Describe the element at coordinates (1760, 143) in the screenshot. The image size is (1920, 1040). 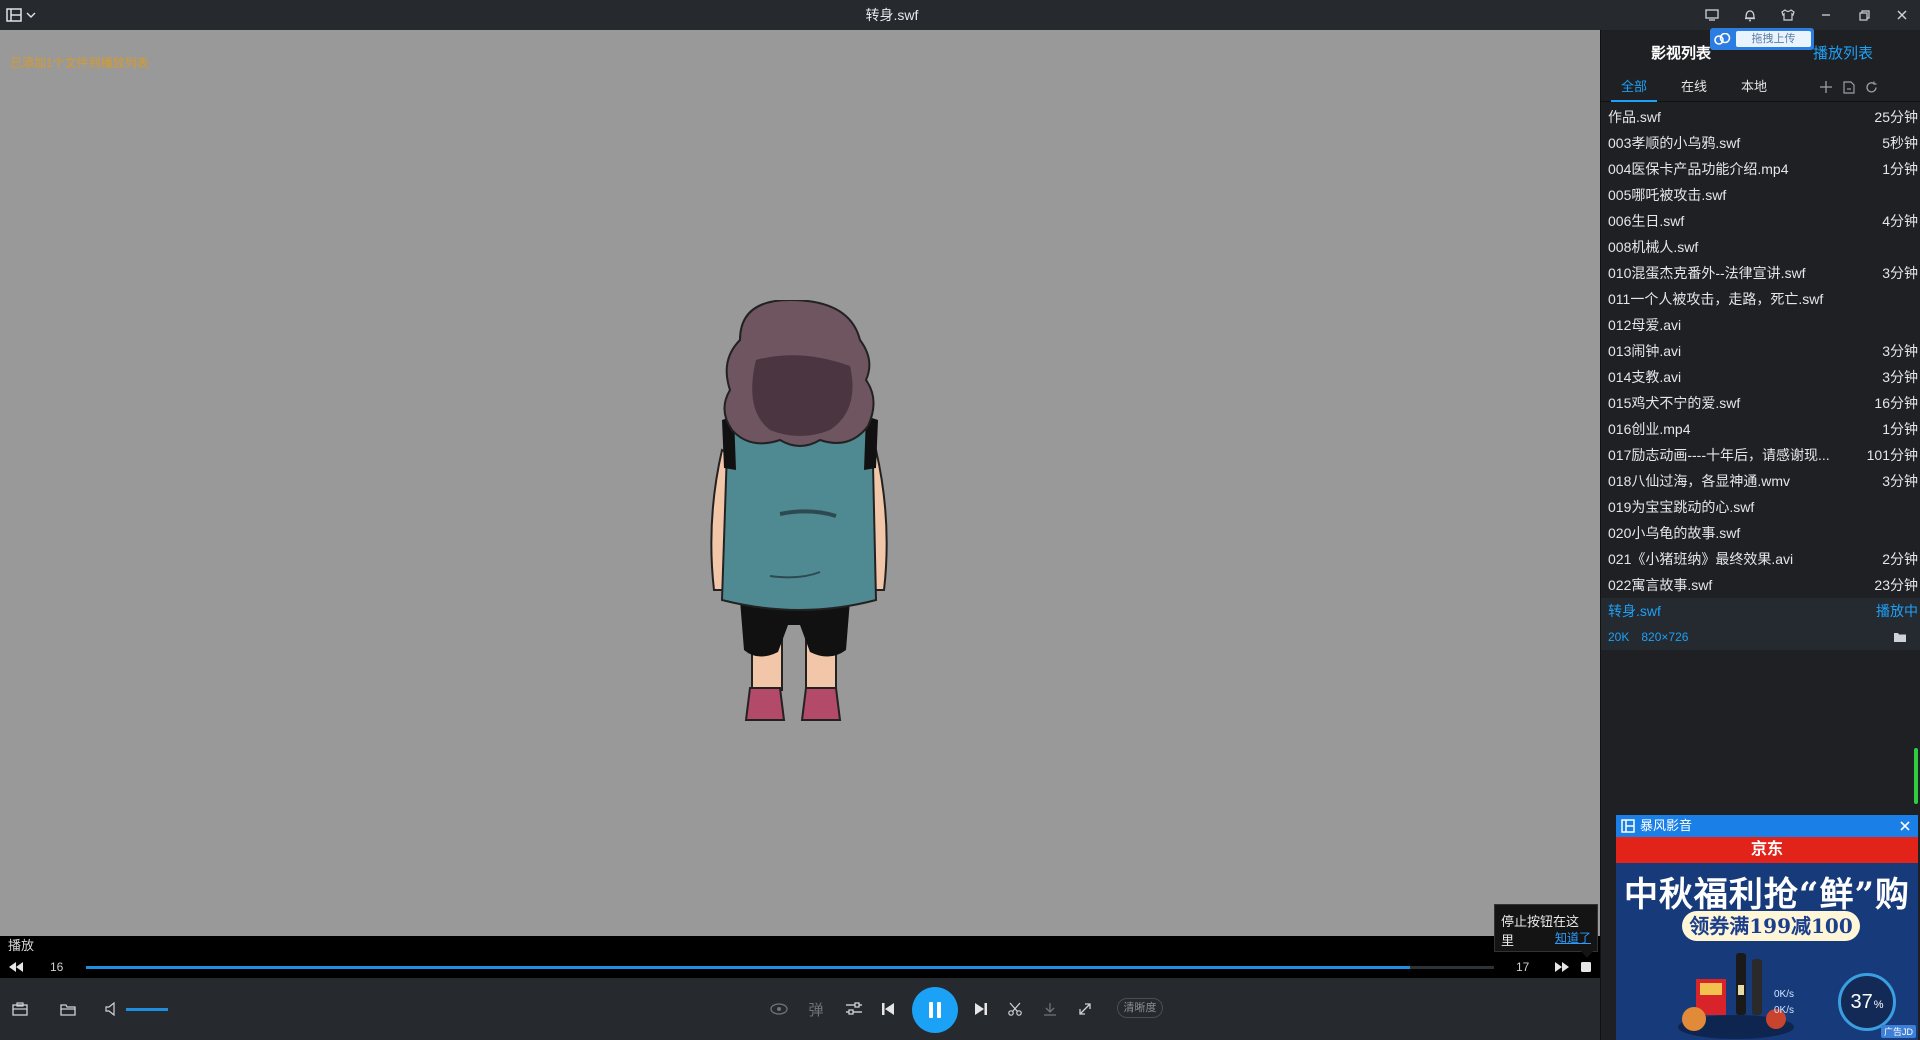
I see `list-item: 003孝顺的小乌鸦.swf 5秒钟` at that location.